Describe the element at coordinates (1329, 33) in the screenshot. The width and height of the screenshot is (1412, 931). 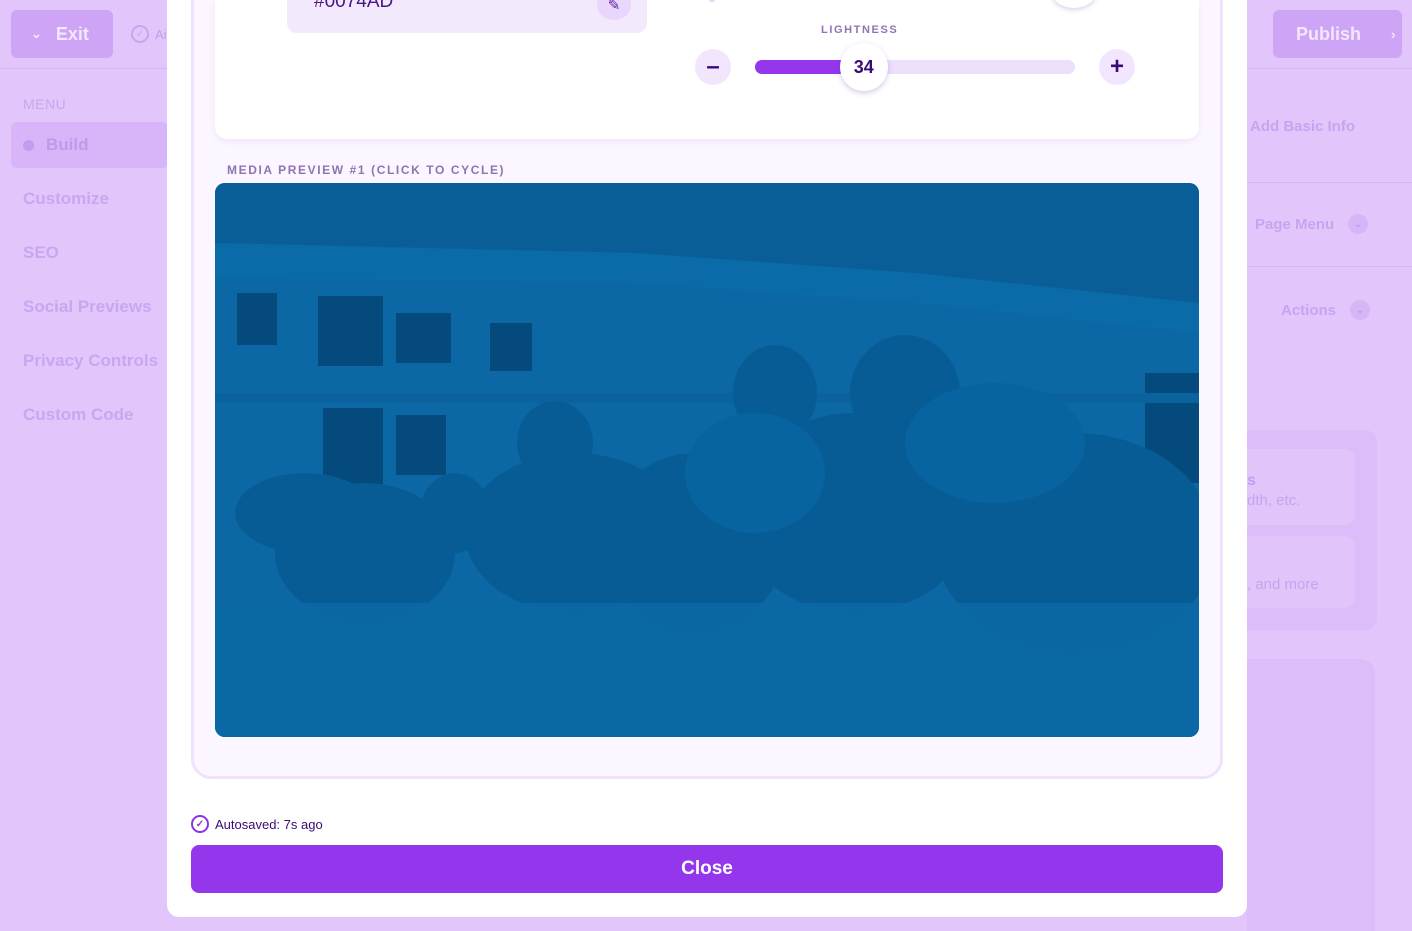
I see `publish-label: Publish` at that location.